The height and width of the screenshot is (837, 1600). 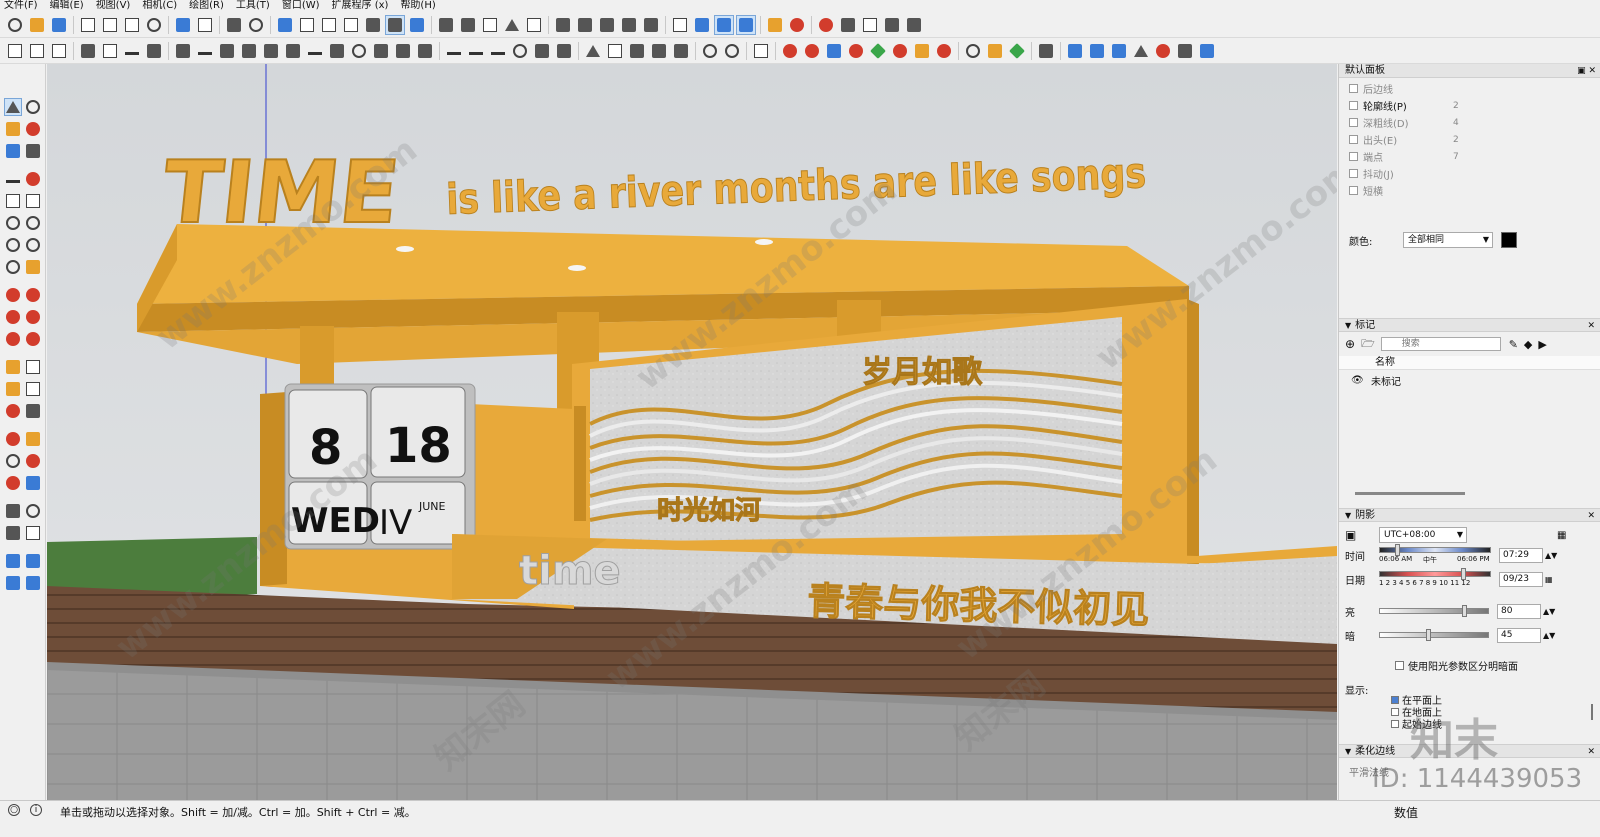 I want to click on plugin-20-button, so click(x=454, y=51).